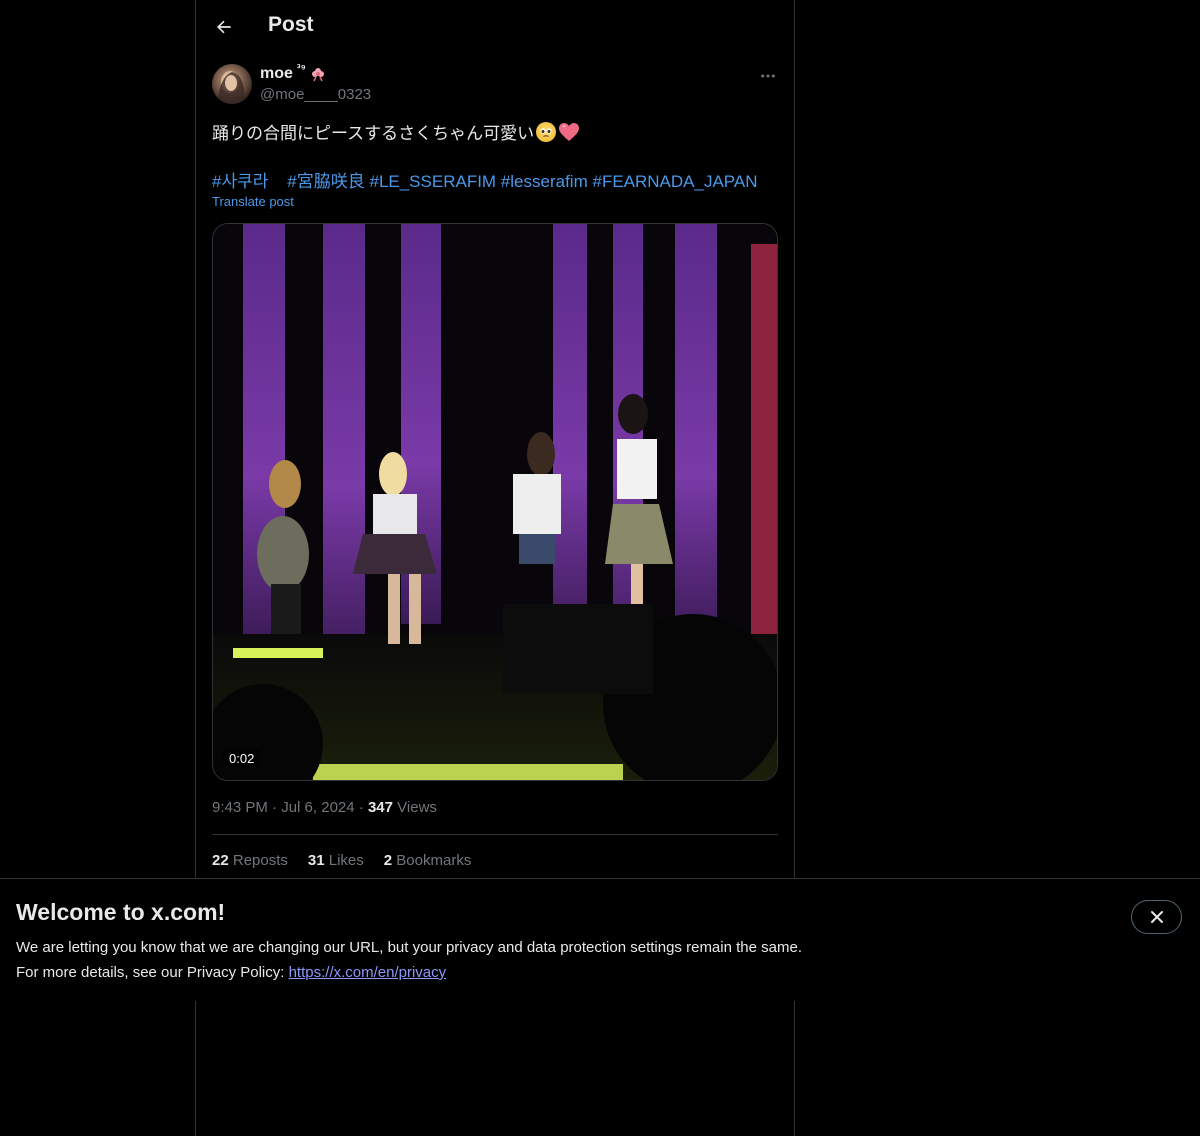  What do you see at coordinates (495, 27) in the screenshot?
I see `top-bar: Post` at bounding box center [495, 27].